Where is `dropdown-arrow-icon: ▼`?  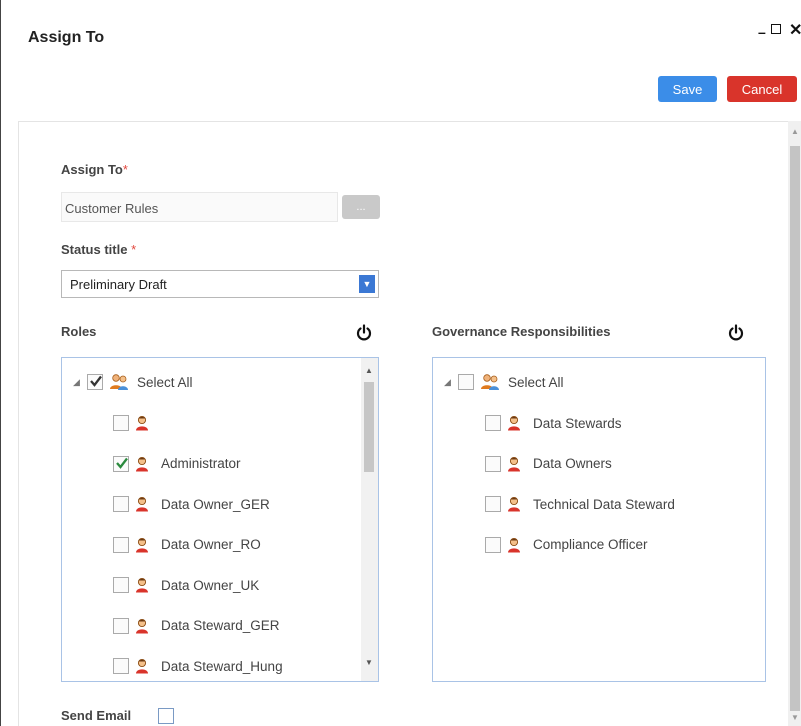
dropdown-arrow-icon: ▼ is located at coordinates (367, 284).